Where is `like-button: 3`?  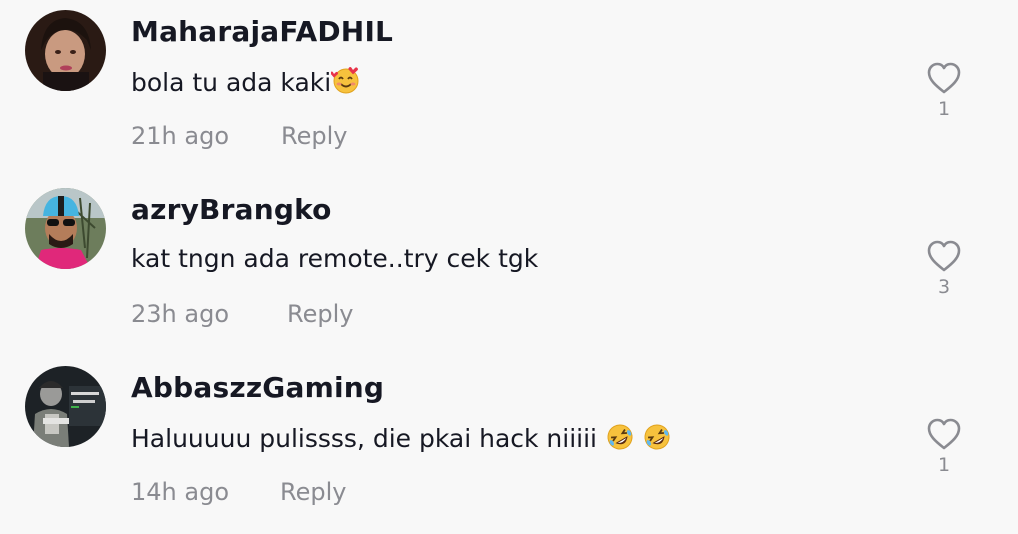
like-button: 3 is located at coordinates (944, 268).